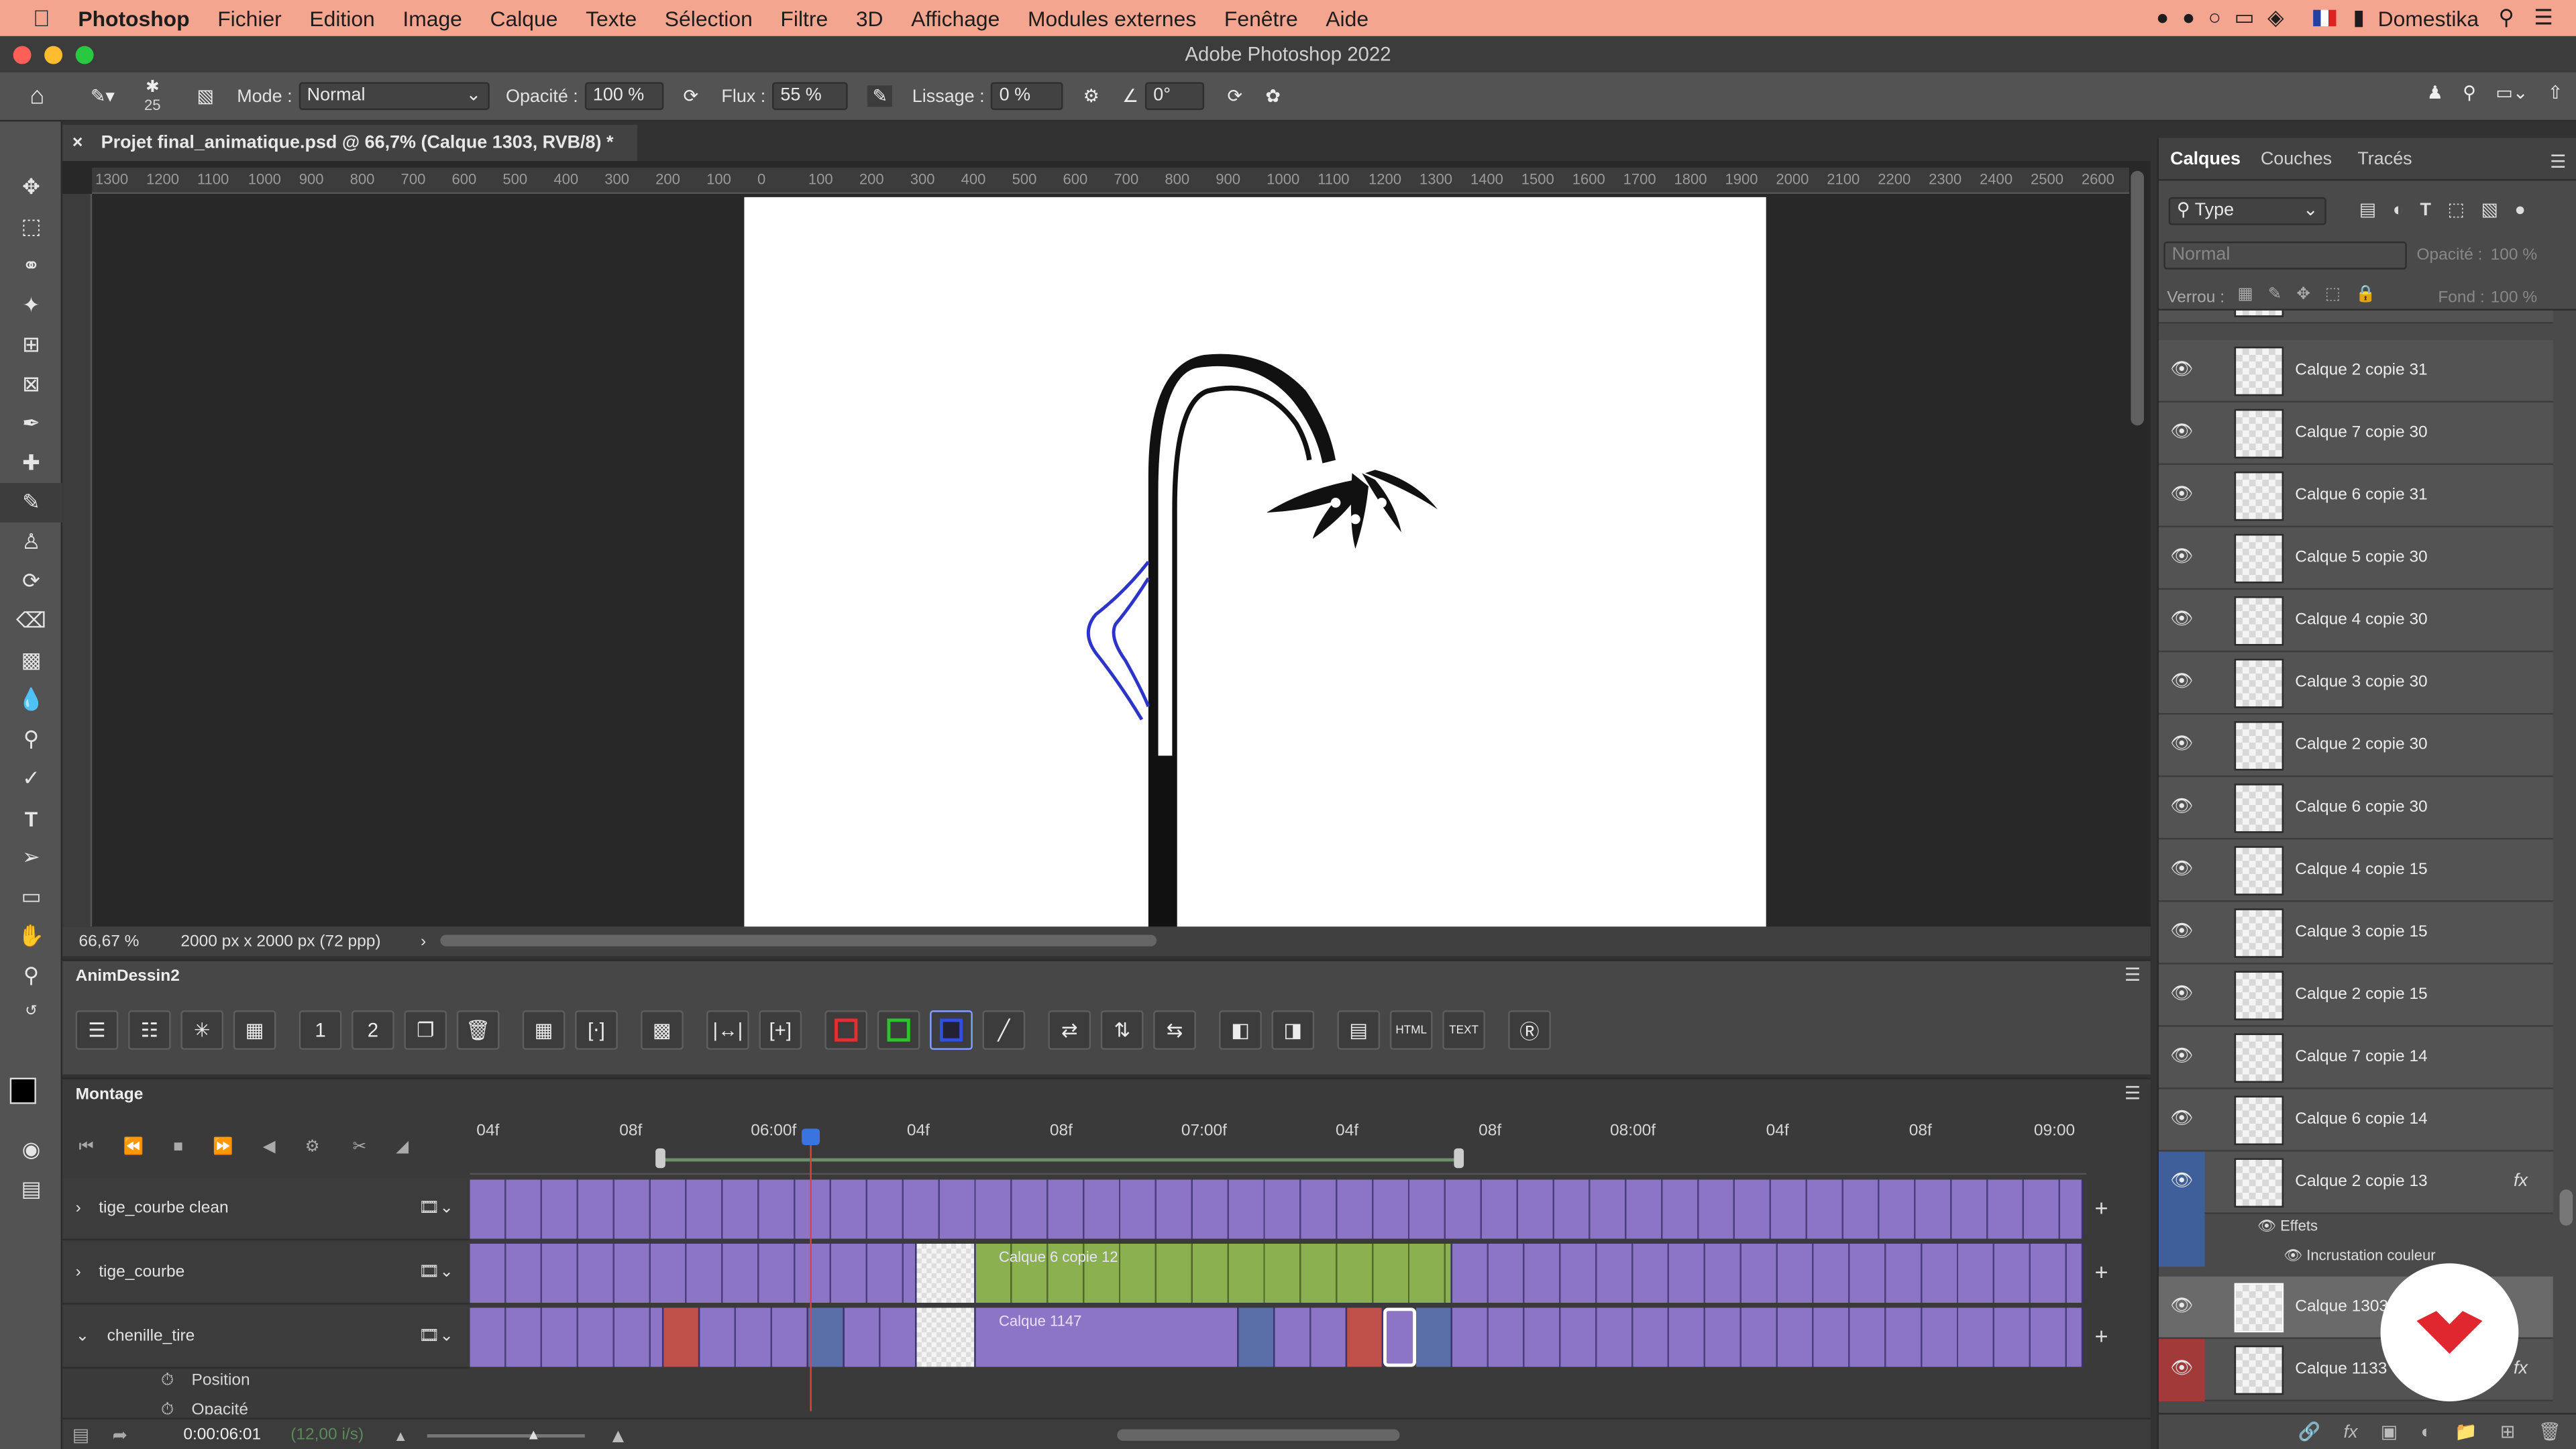 The width and height of the screenshot is (2576, 1449). I want to click on filter-toggle-icon: ●, so click(2519, 209).